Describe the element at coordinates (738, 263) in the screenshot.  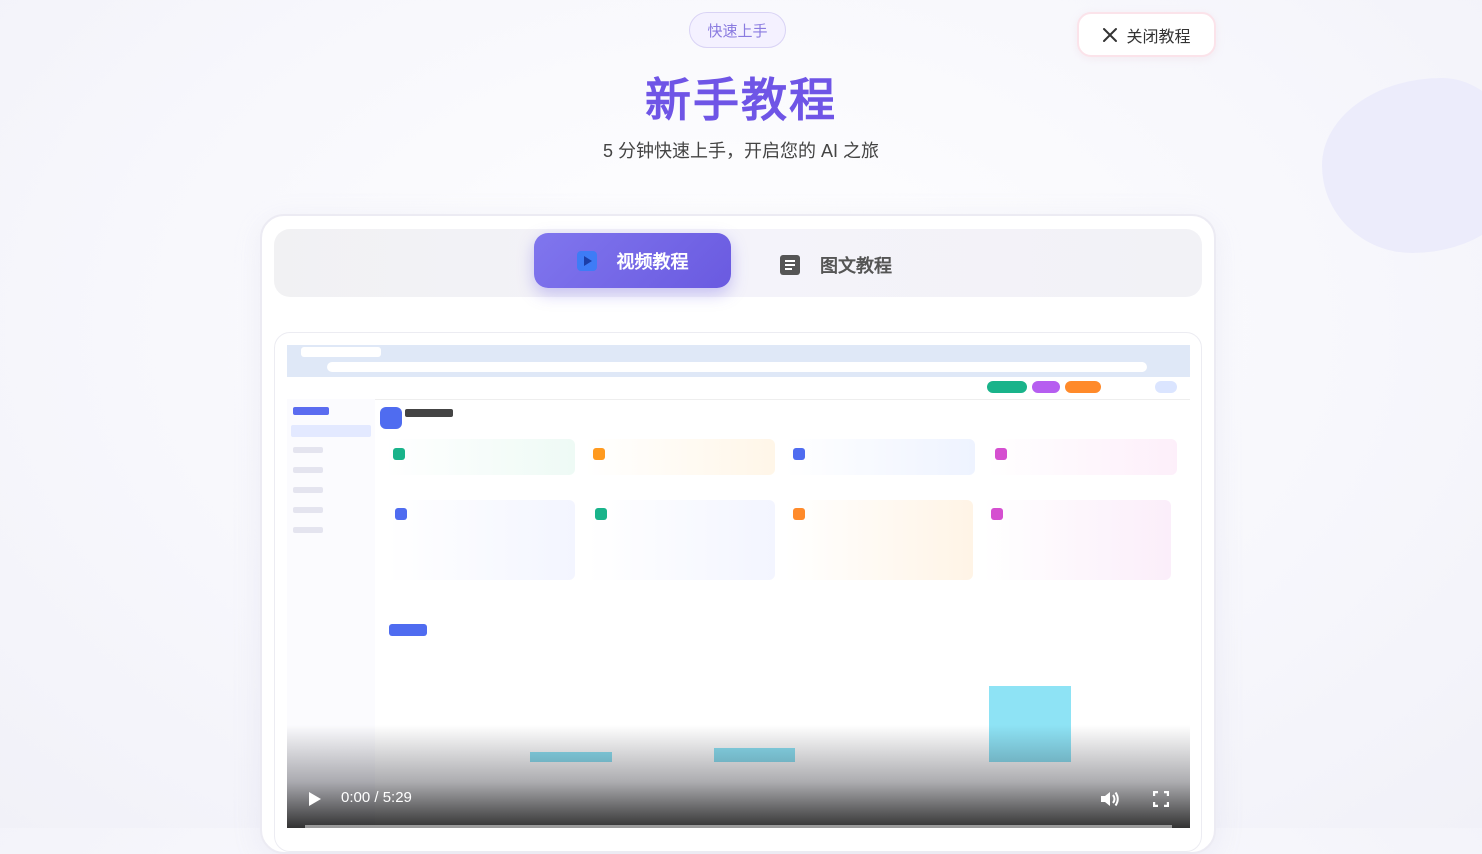
I see `tutorial-tabs` at that location.